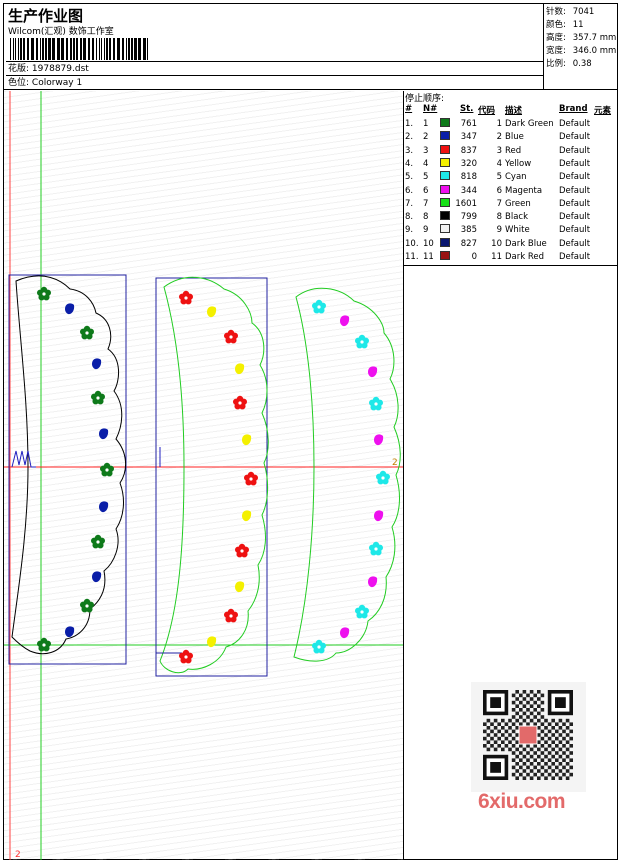 Image resolution: width=620 pixels, height=861 pixels. What do you see at coordinates (57, 83) in the screenshot?
I see `colorway-value: Colorway 1` at bounding box center [57, 83].